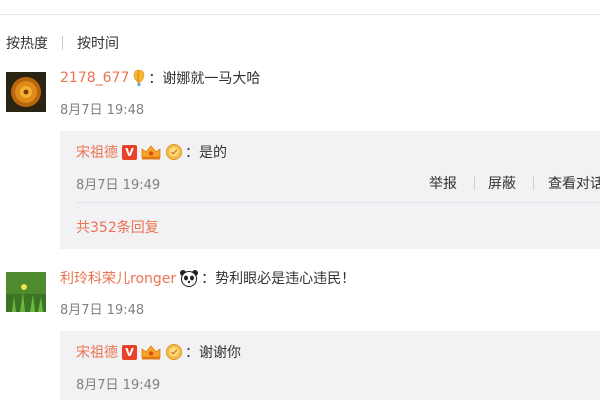 Image resolution: width=600 pixels, height=400 pixels. I want to click on report-link: 举报, so click(443, 183).